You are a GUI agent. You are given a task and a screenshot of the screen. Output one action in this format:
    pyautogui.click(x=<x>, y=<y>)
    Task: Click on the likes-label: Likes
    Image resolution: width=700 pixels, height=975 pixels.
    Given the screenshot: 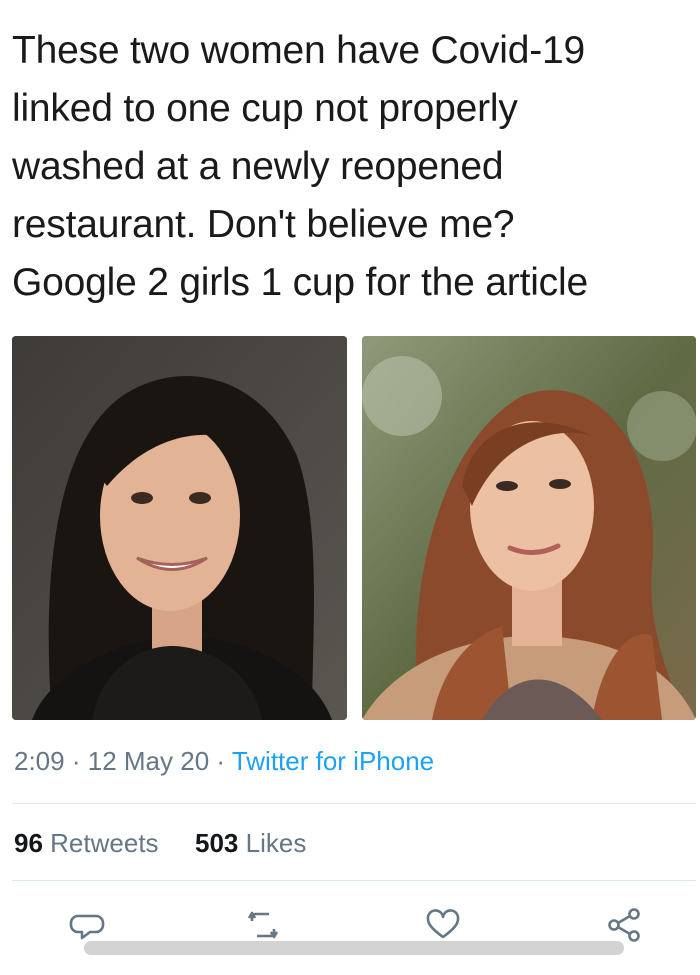 What is the action you would take?
    pyautogui.click(x=276, y=843)
    